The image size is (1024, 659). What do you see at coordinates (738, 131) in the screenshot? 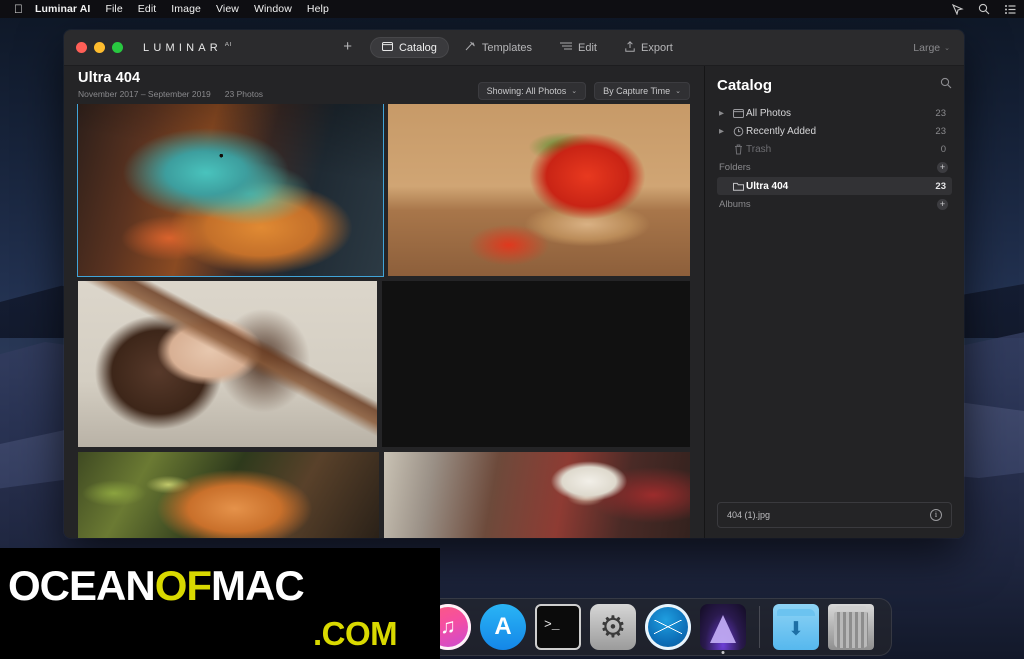
I see `clock-icon` at bounding box center [738, 131].